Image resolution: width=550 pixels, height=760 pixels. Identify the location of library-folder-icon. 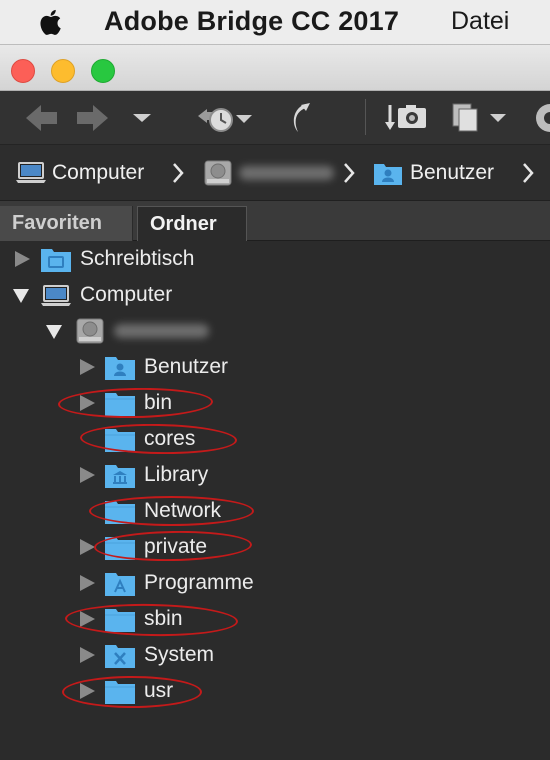
(120, 476).